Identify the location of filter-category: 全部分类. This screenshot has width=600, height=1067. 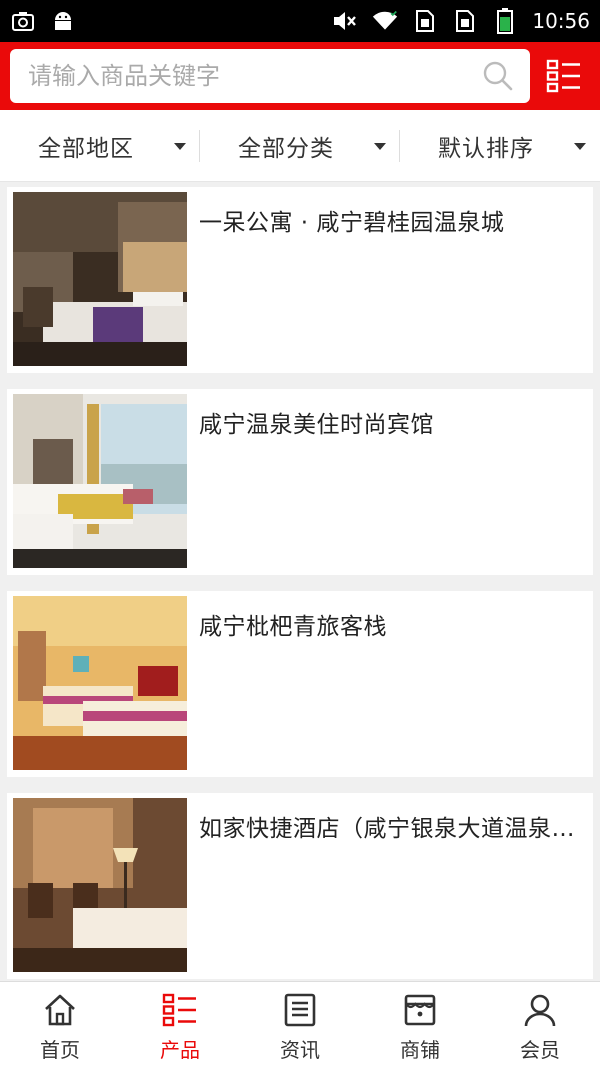
(300, 146).